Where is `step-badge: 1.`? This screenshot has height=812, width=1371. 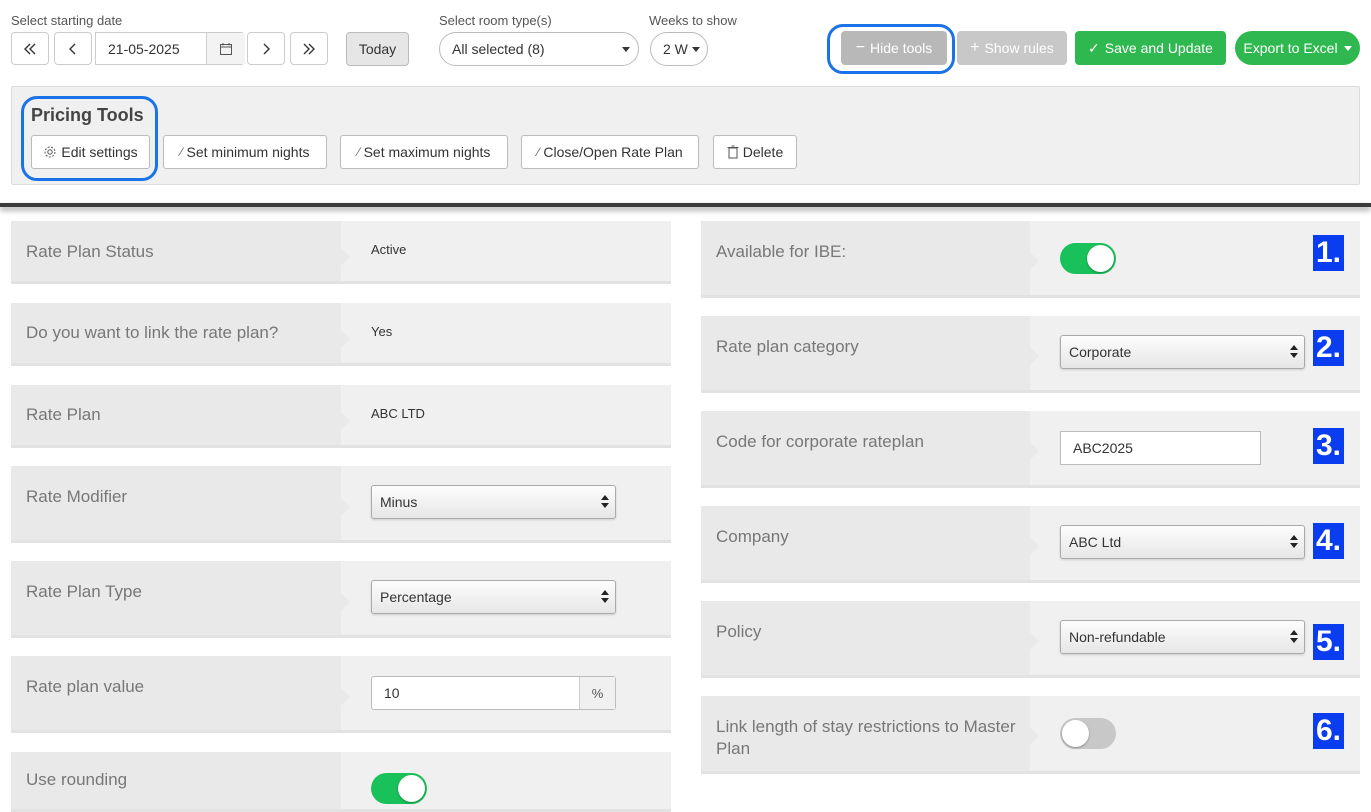 step-badge: 1. is located at coordinates (1328, 253).